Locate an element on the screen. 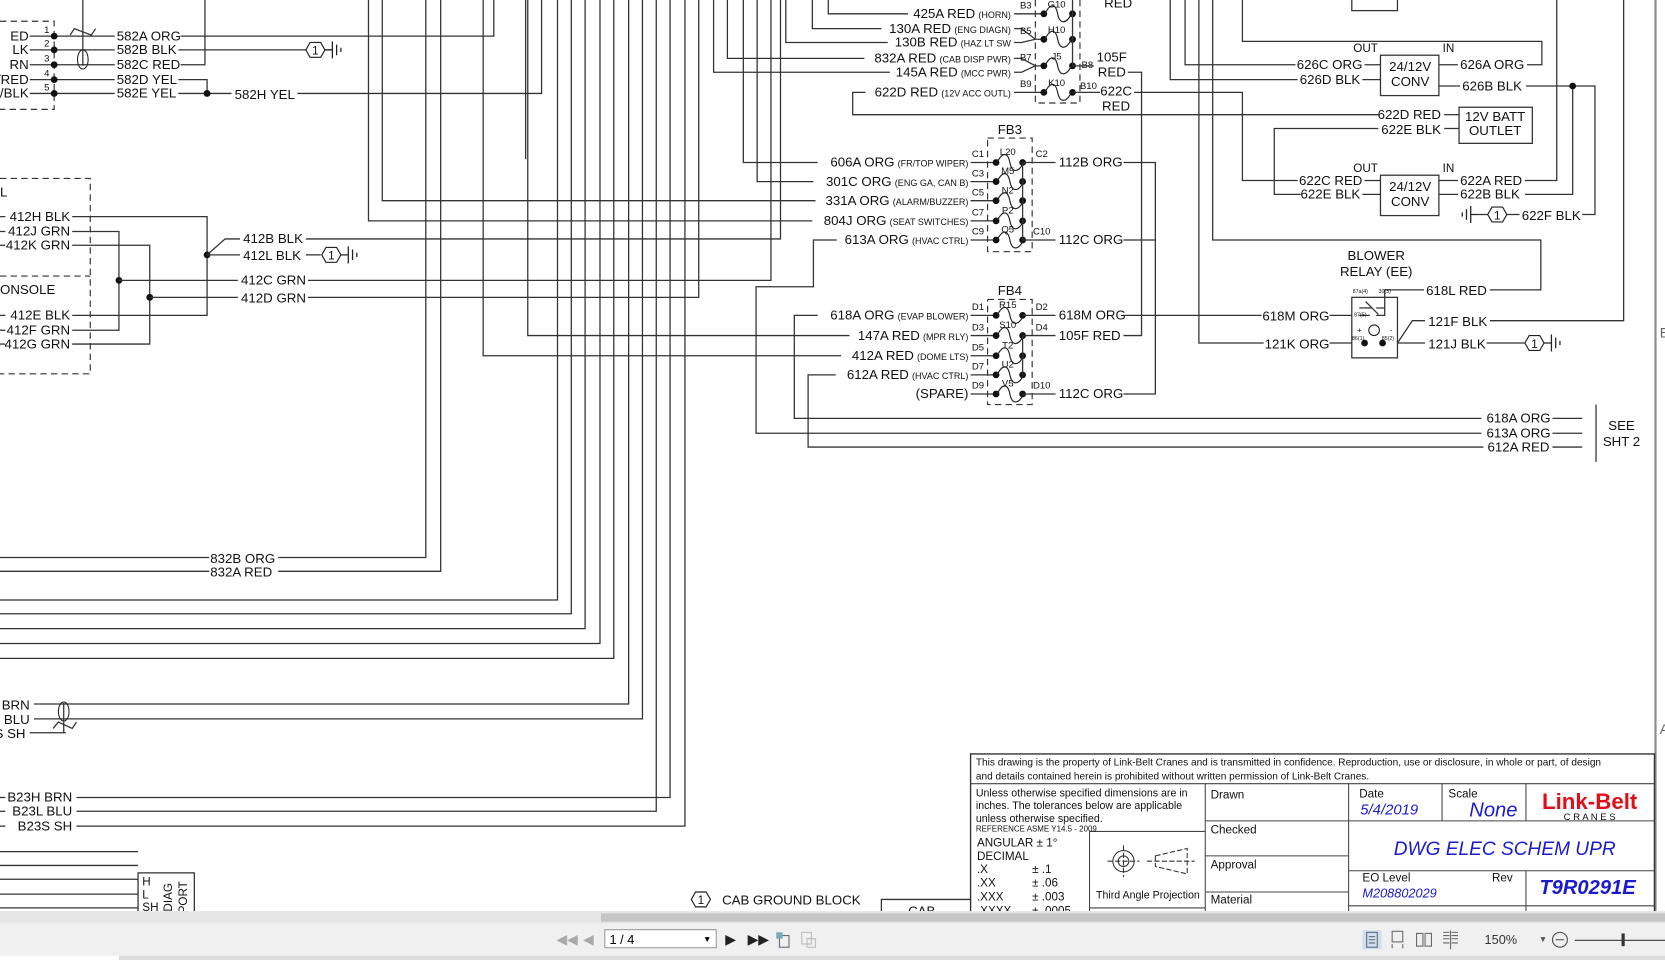 The height and width of the screenshot is (960, 1665). tolerance-value: ± .0005 is located at coordinates (1051, 907).